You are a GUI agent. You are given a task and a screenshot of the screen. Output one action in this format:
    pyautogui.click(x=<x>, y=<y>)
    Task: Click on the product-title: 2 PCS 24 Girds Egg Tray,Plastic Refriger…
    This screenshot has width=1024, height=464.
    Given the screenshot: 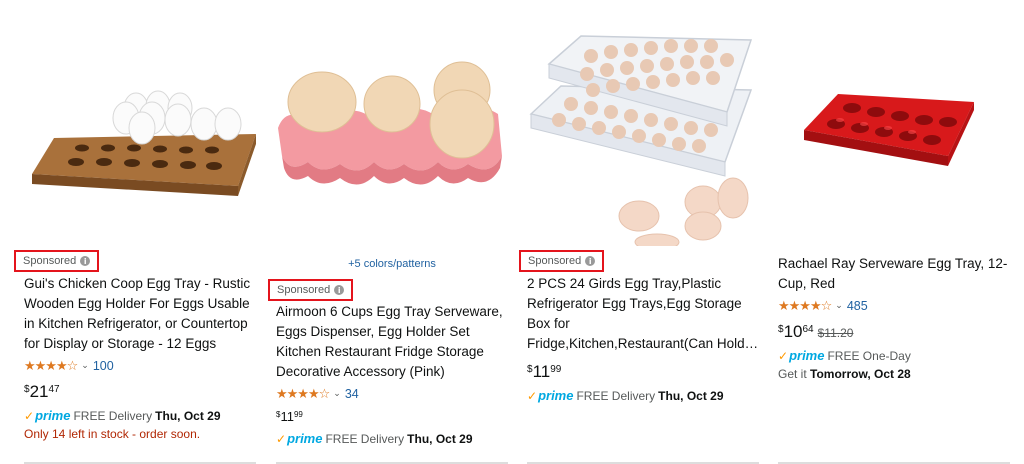 What is the action you would take?
    pyautogui.click(x=643, y=314)
    